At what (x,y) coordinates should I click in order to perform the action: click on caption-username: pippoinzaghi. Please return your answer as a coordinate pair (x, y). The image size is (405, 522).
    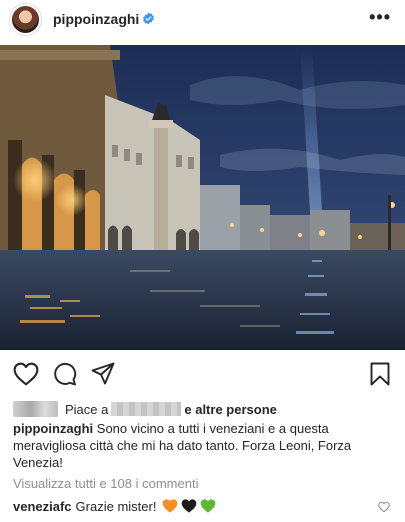
    Looking at the image, I should click on (53, 428).